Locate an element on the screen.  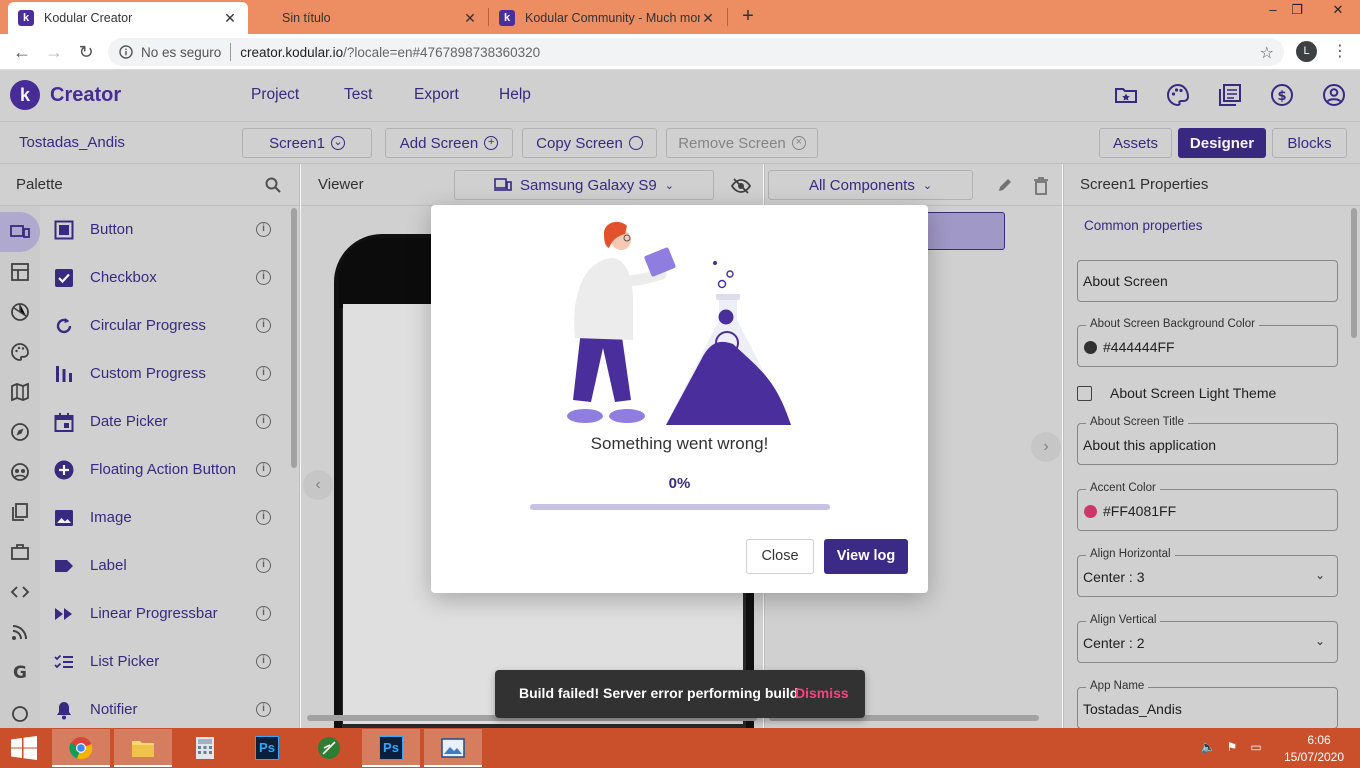
progress-percent: 0% is located at coordinates (679, 483).